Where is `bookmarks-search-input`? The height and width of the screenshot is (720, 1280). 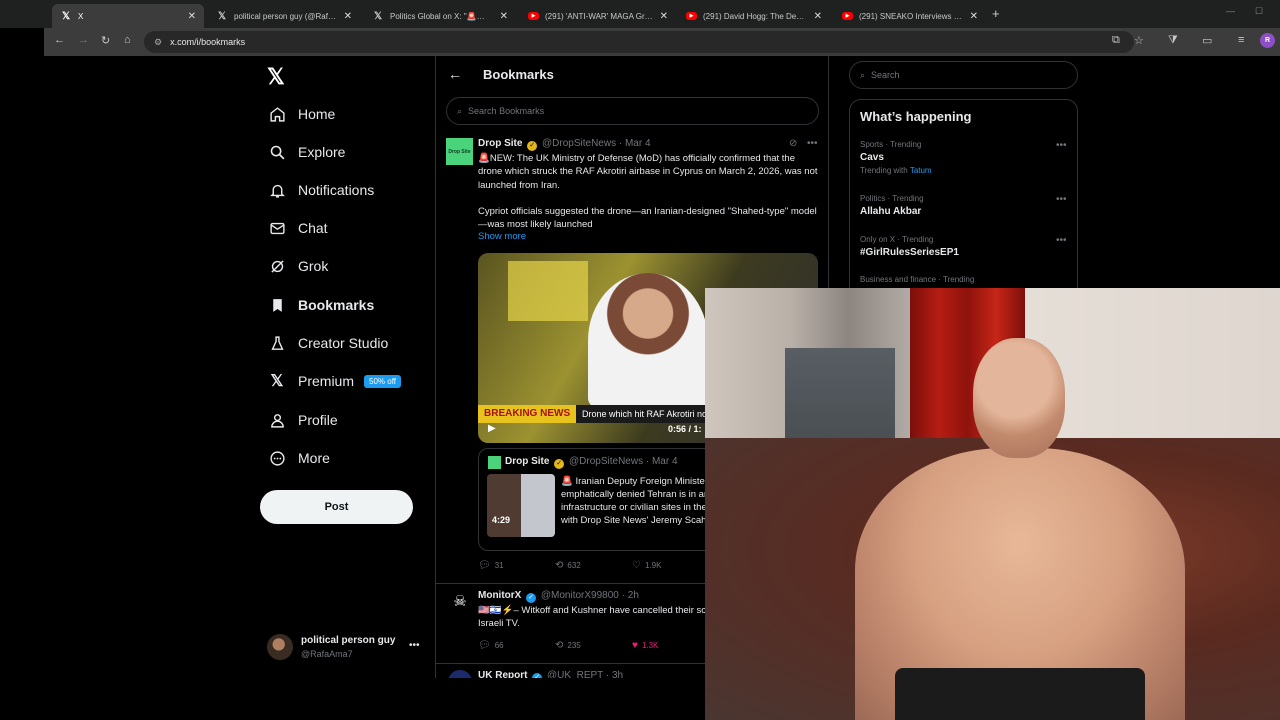 bookmarks-search-input is located at coordinates (618, 111).